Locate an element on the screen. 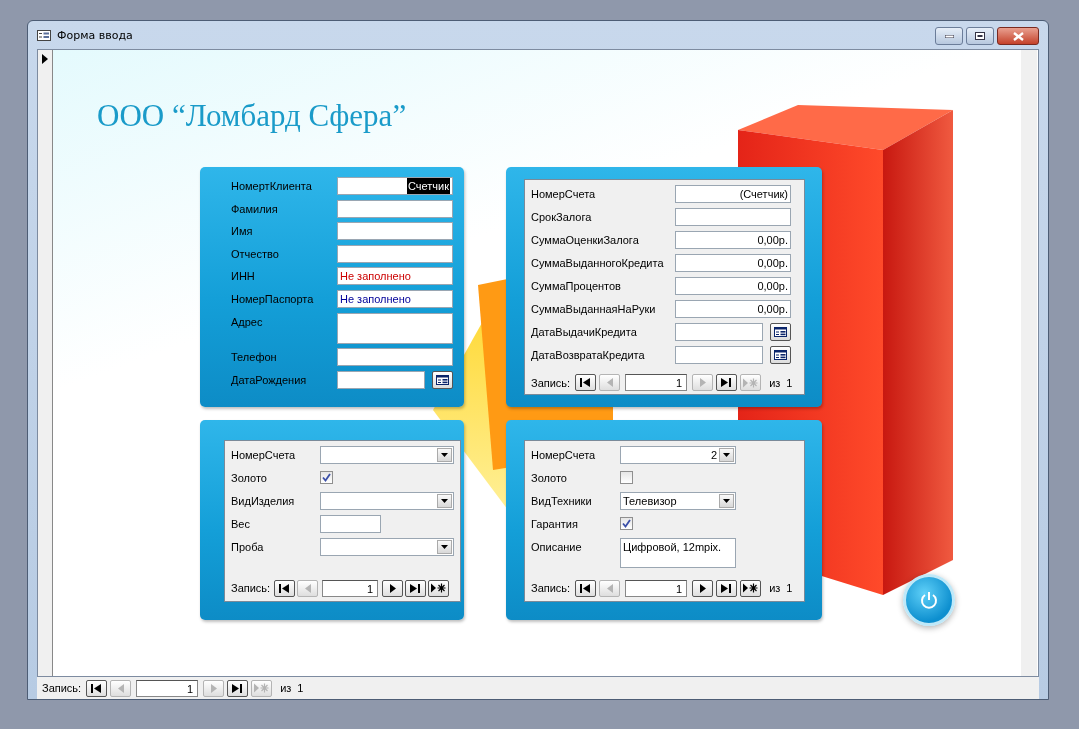 The width and height of the screenshot is (1079, 729). current-record-icon is located at coordinates (45, 59).